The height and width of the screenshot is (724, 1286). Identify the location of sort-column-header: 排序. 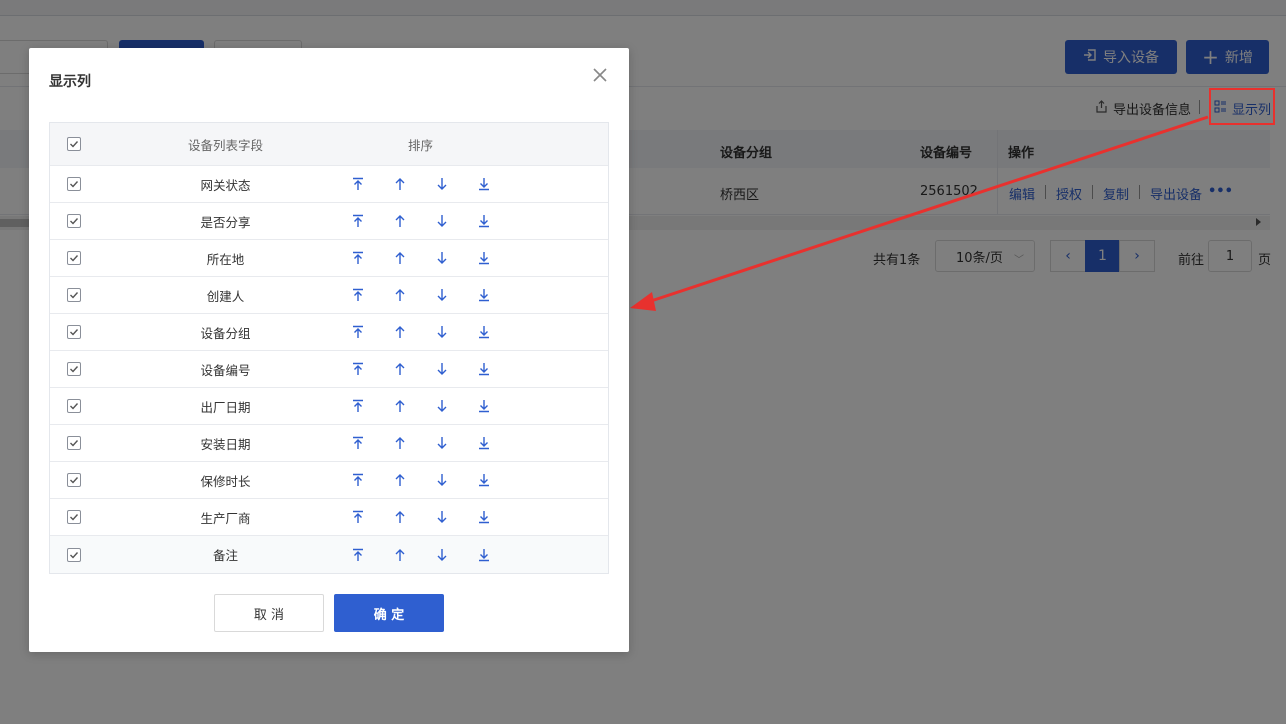
(420, 145).